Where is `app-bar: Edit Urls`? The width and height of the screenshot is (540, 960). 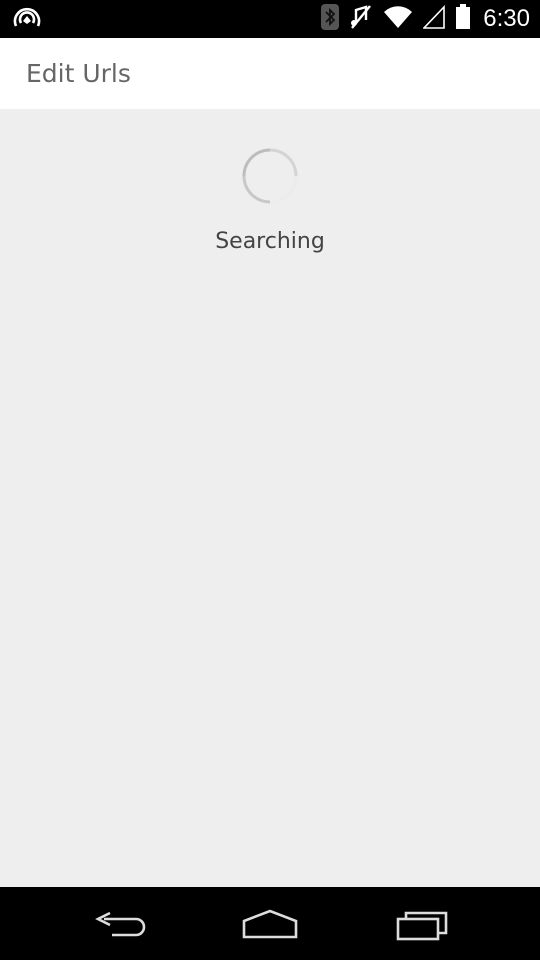
app-bar: Edit Urls is located at coordinates (270, 73).